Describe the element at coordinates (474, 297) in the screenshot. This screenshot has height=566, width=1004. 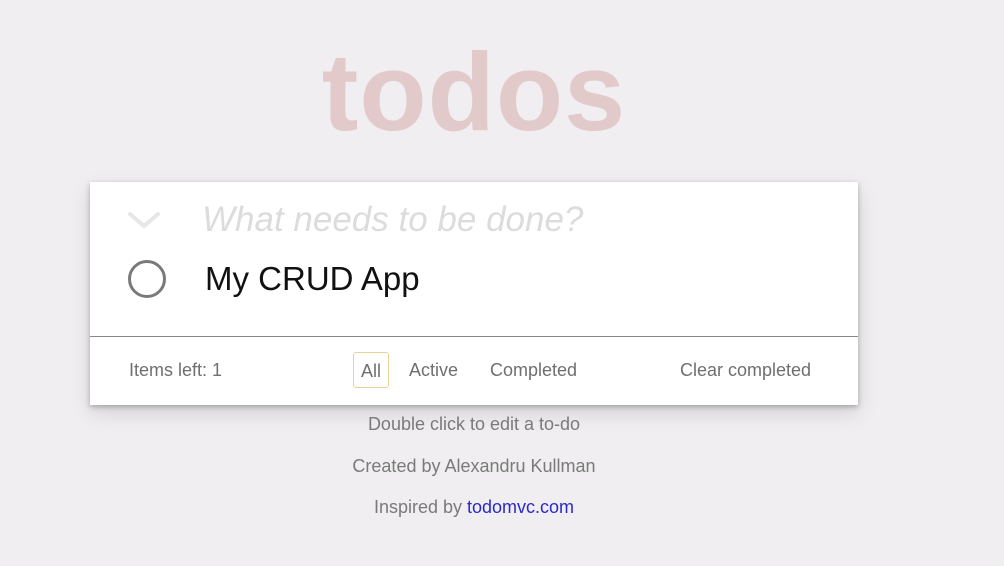
I see `todo-item: My CRUD App` at that location.